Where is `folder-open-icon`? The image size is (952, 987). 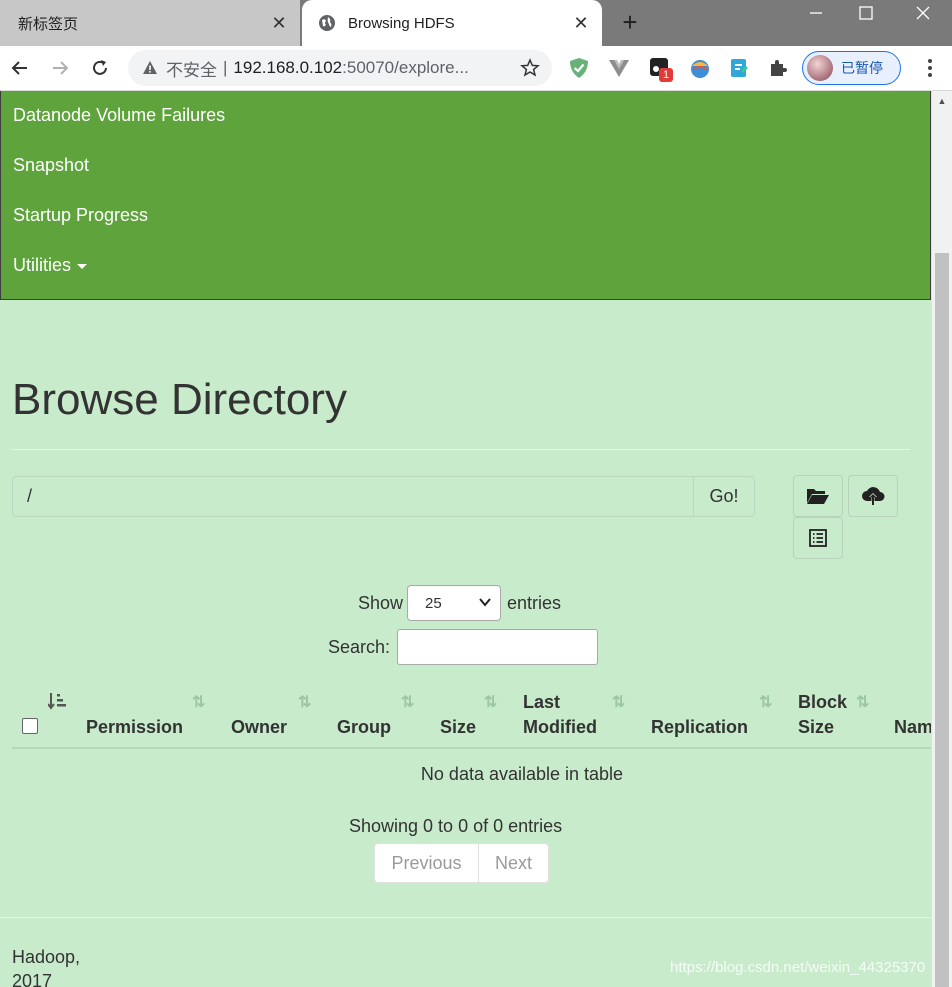 folder-open-icon is located at coordinates (818, 496).